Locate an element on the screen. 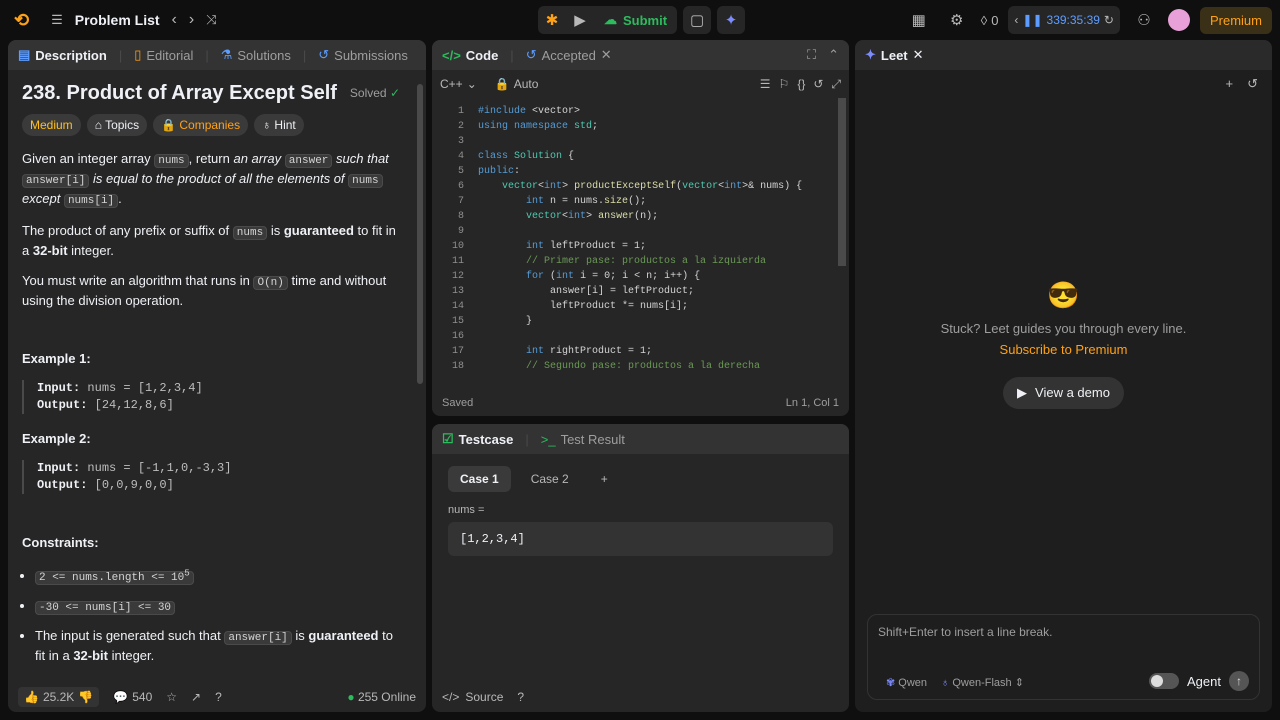 Image resolution: width=1280 pixels, height=720 pixels. tab-editorial: ▯ Editorial is located at coordinates (163, 55).